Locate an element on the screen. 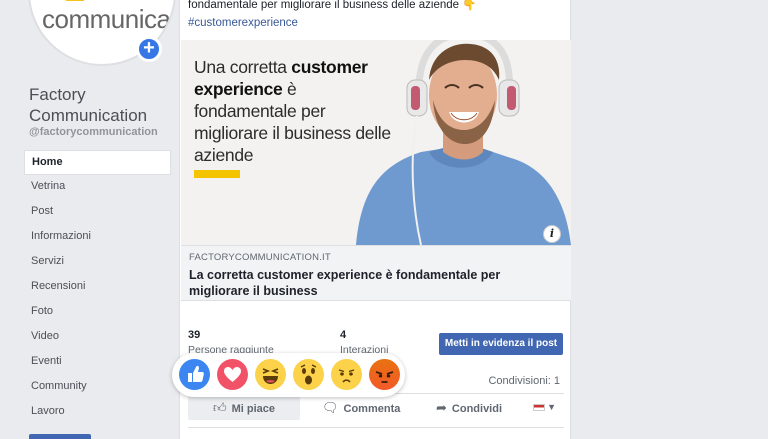 The width and height of the screenshot is (768, 439). comment-label: Commenta is located at coordinates (372, 409).